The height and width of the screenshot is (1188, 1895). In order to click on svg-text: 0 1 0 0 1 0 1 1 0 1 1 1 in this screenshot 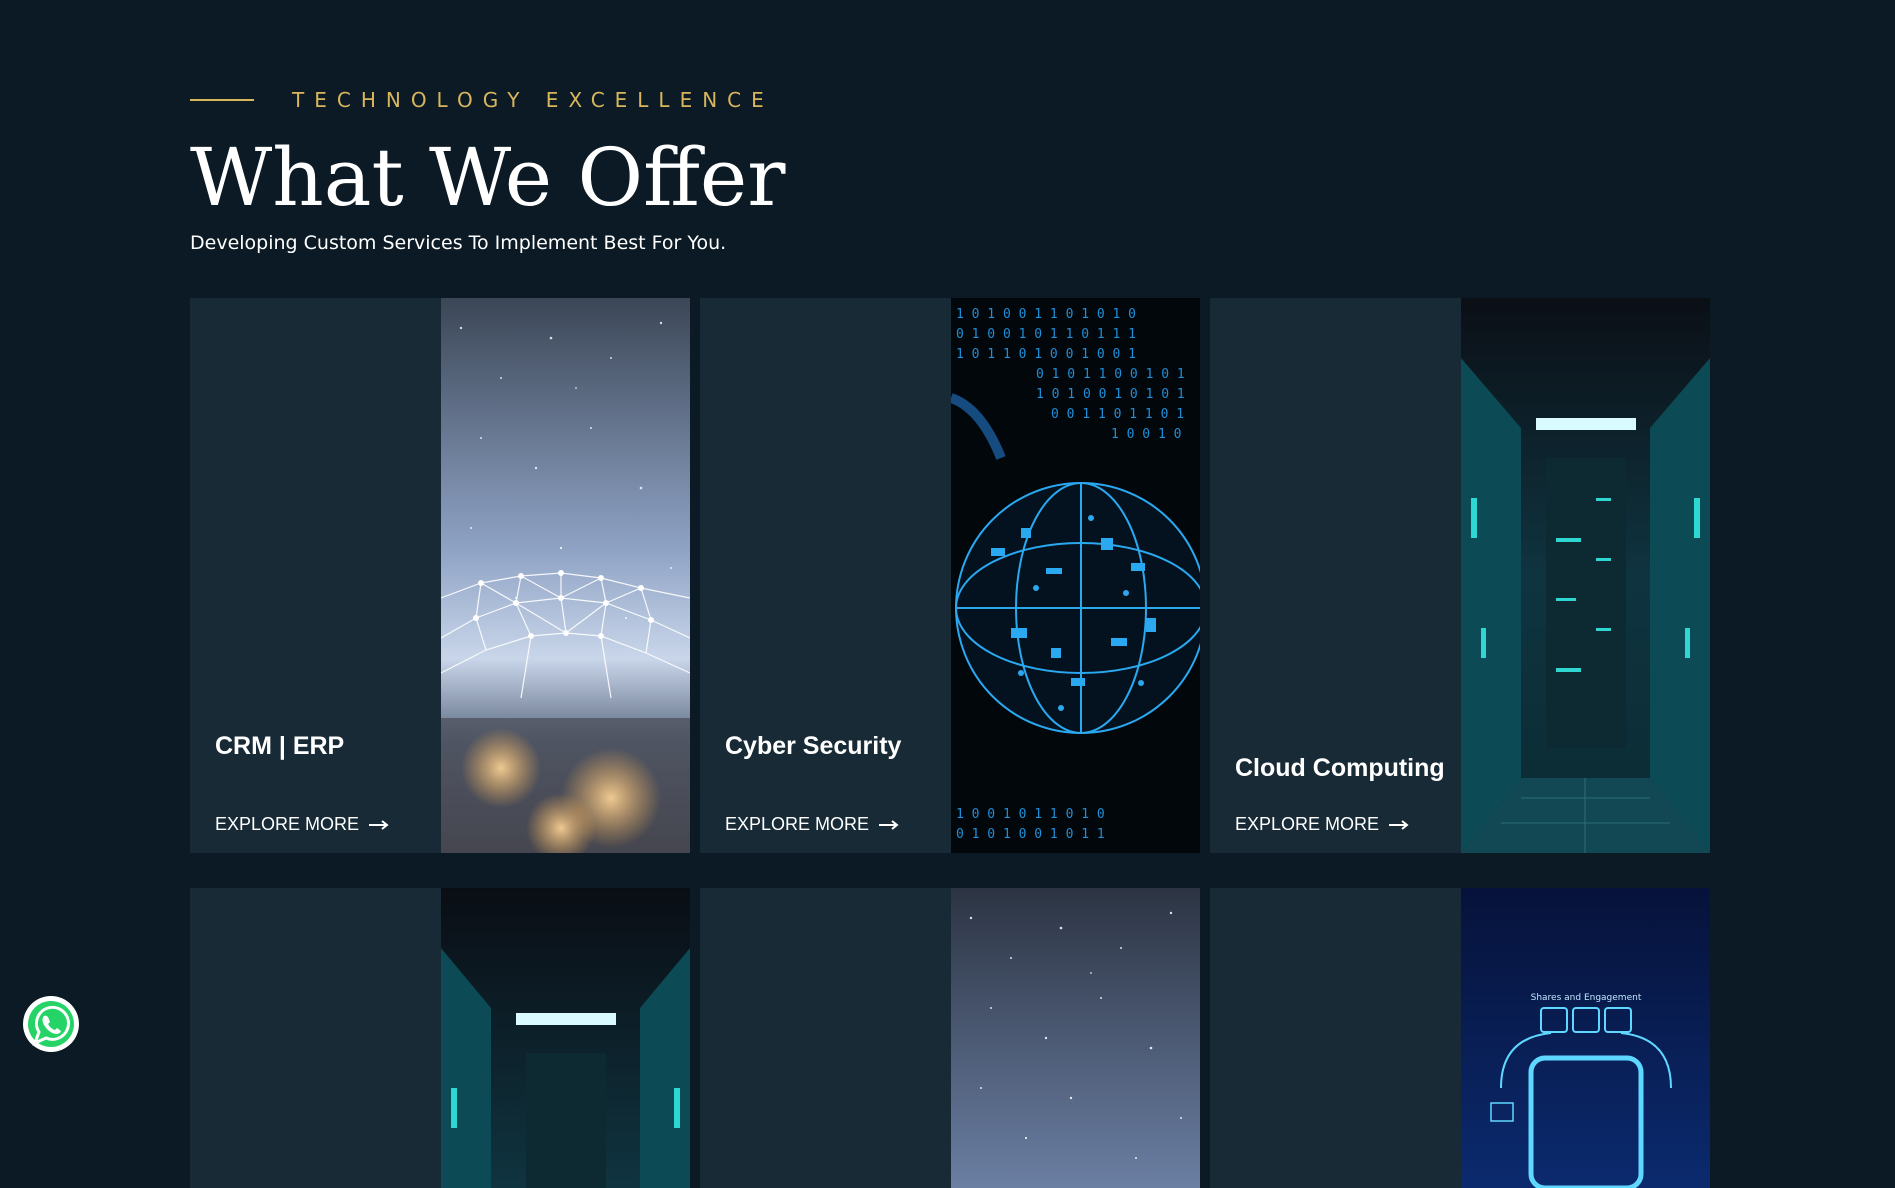, I will do `click(1046, 334)`.